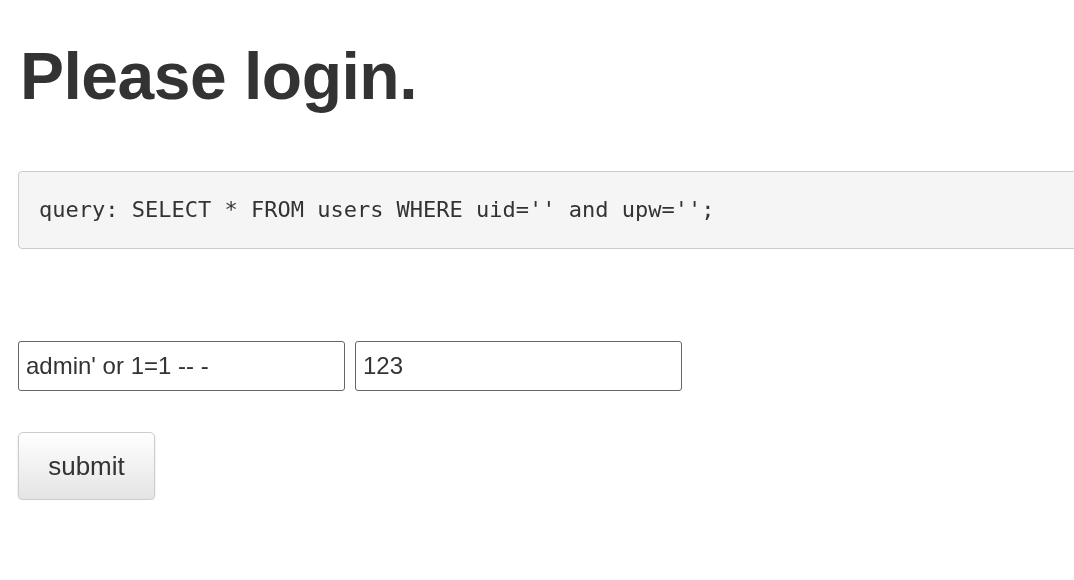 The width and height of the screenshot is (1074, 580). I want to click on input-field: admin' or 1=1 -- -, so click(181, 366).